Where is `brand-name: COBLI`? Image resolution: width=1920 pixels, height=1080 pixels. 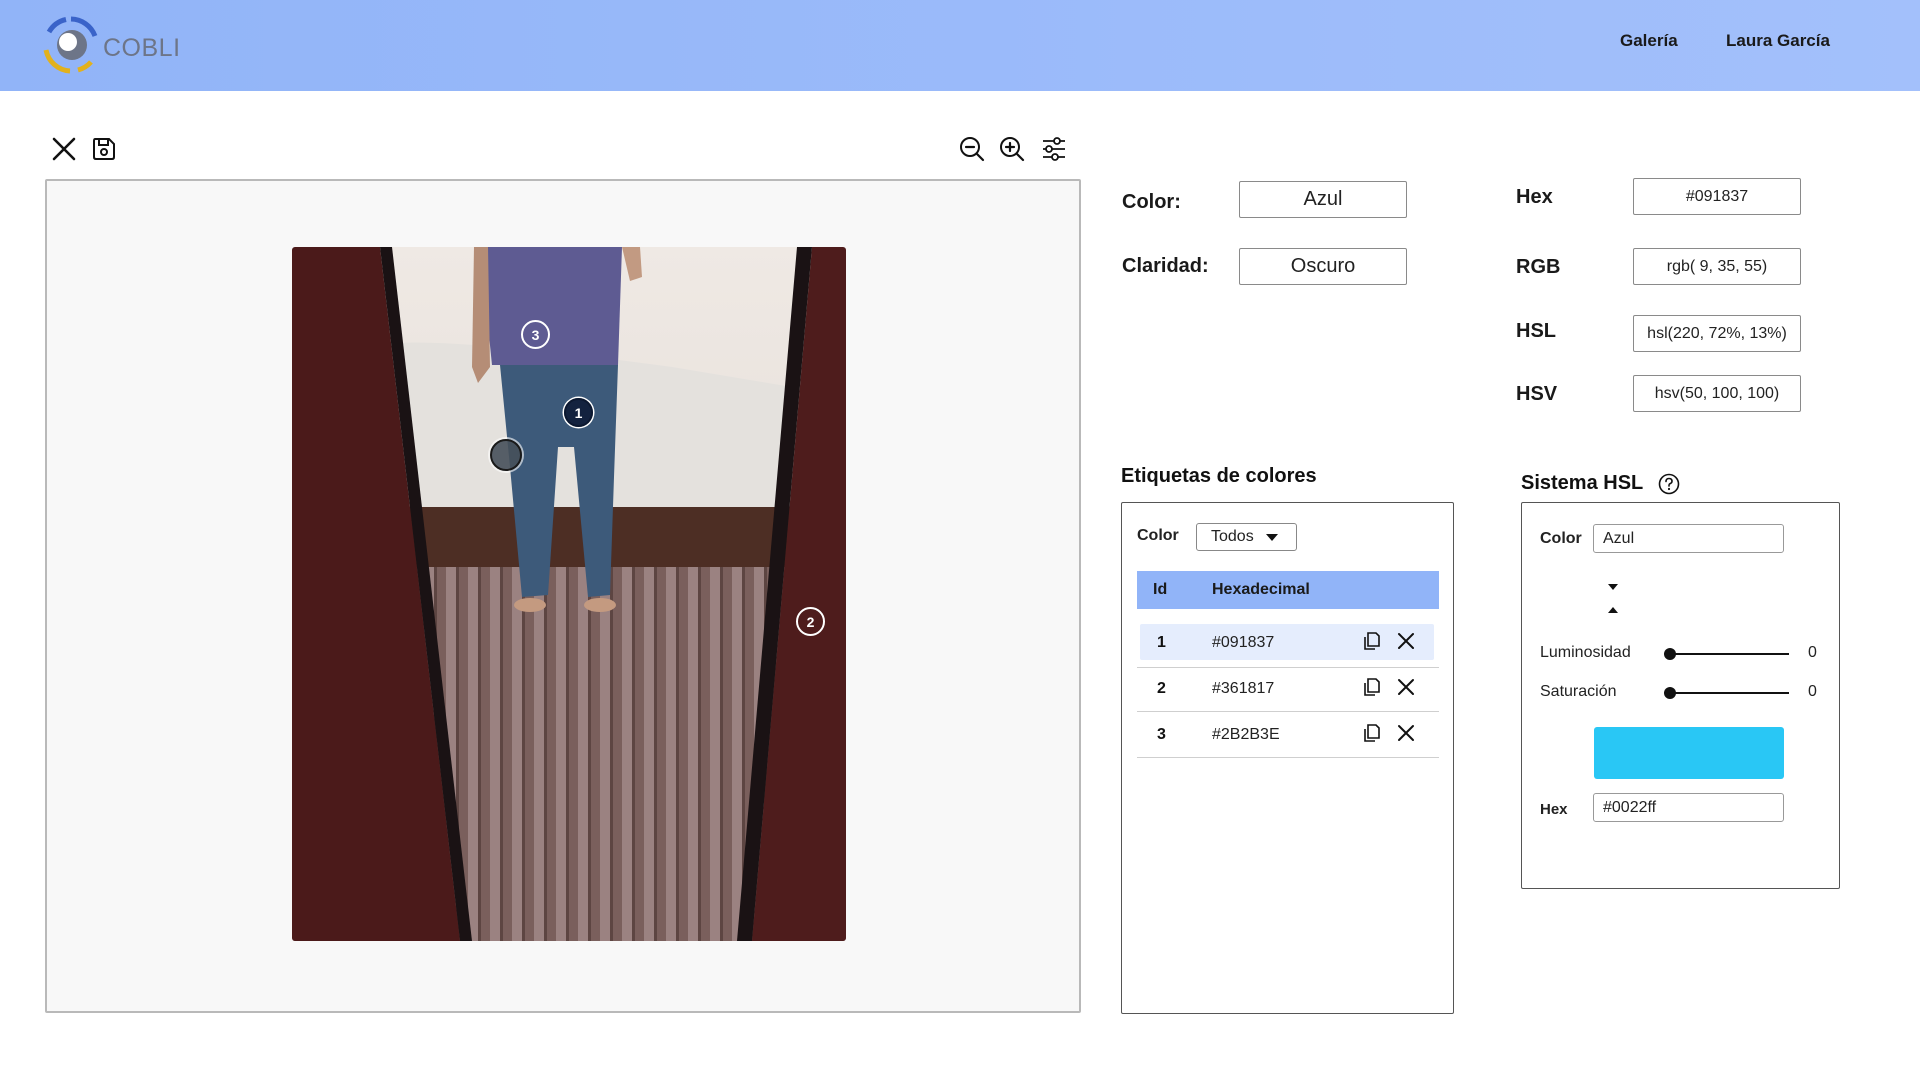 brand-name: COBLI is located at coordinates (142, 48).